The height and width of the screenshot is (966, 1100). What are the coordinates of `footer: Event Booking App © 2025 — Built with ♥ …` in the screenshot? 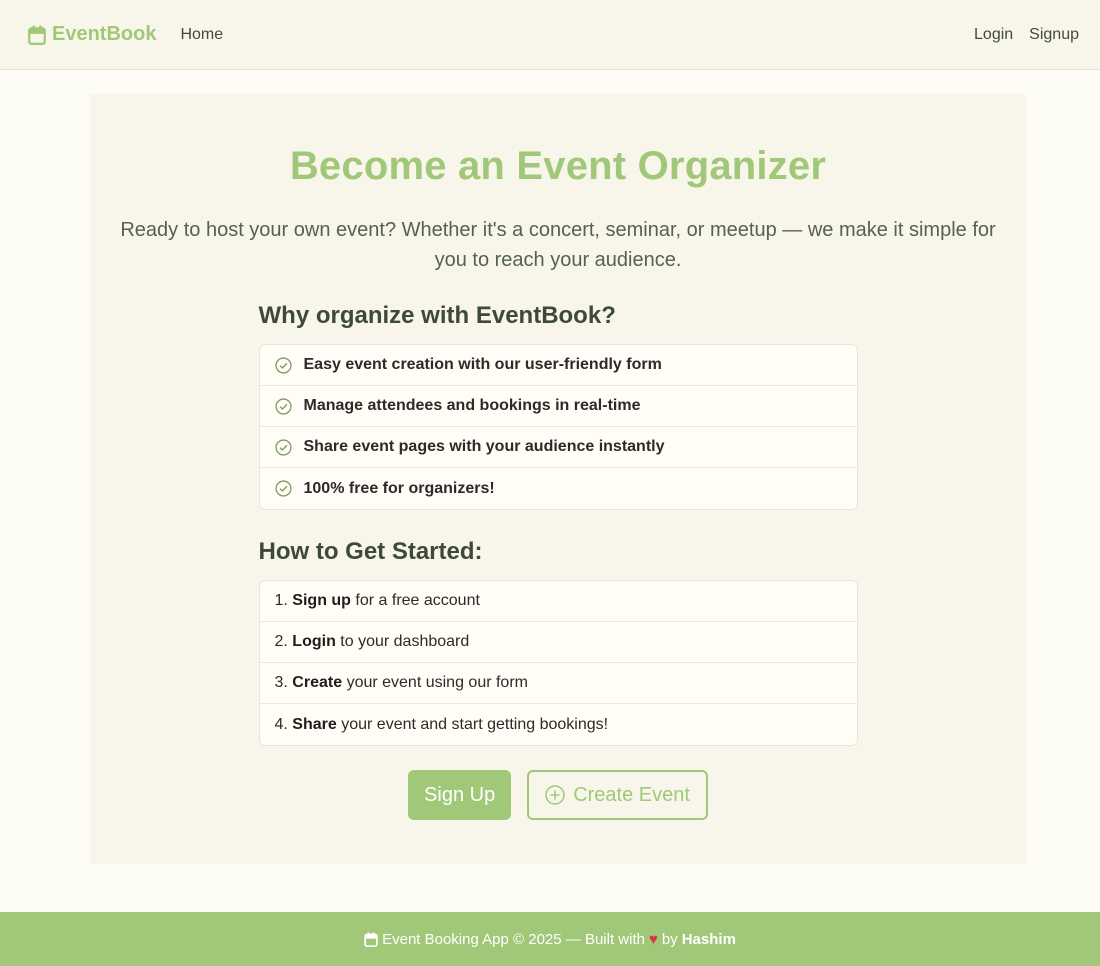 It's located at (550, 939).